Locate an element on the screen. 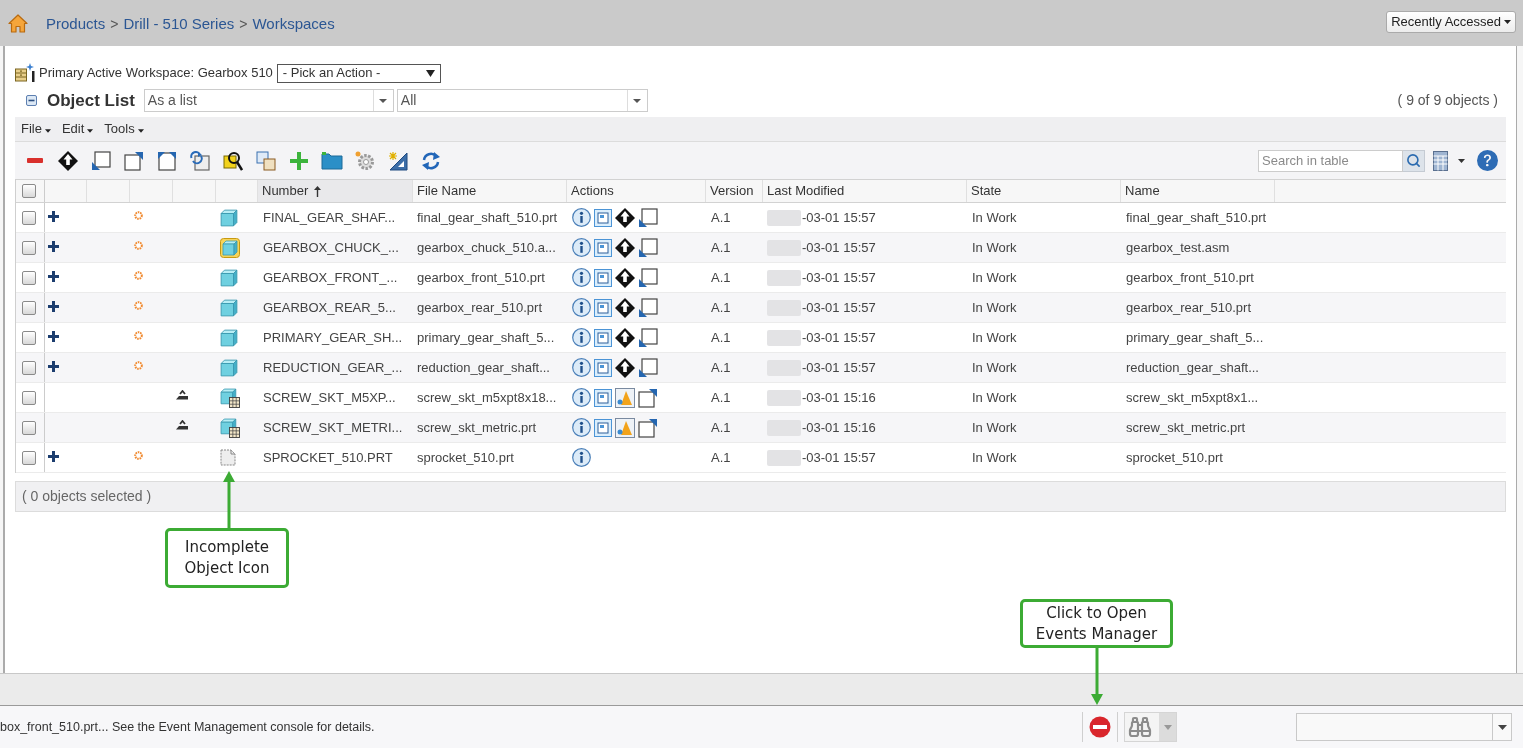 Image resolution: width=1523 pixels, height=748 pixels. action-select: - Pick an Action - is located at coordinates (358, 73).